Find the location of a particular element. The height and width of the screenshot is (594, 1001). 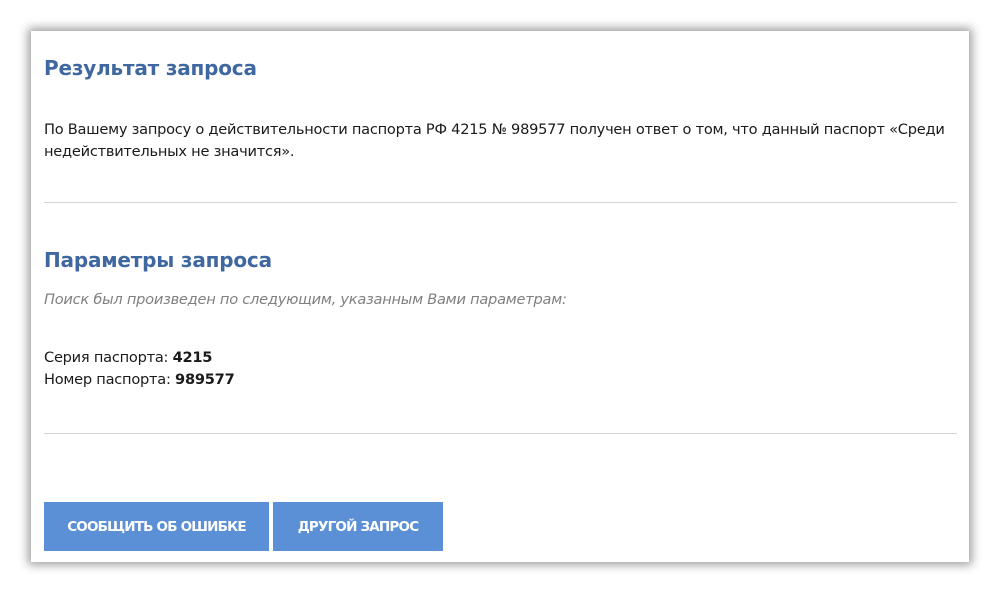

params-title: Параметры запроса is located at coordinates (158, 260).